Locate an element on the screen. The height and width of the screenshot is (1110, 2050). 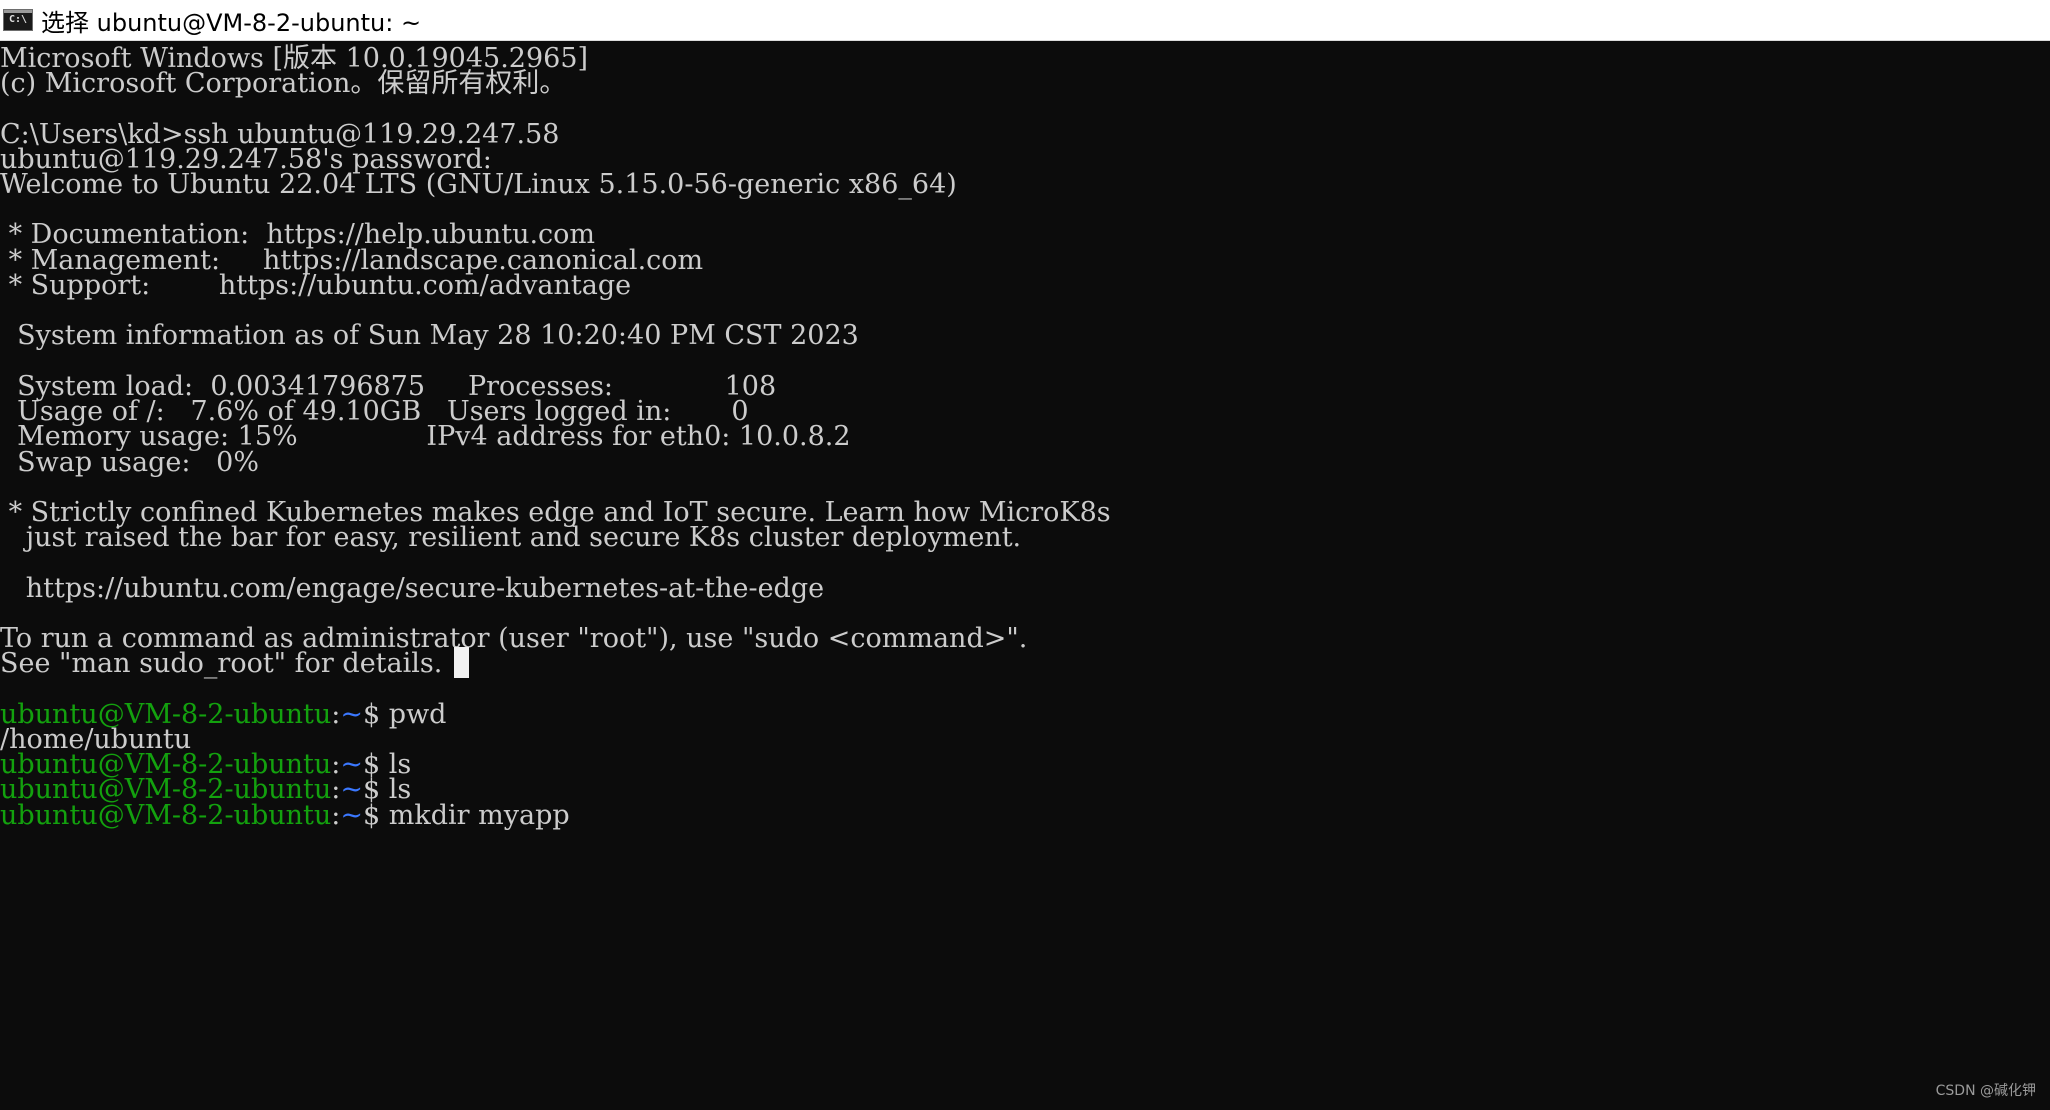
command-text: mkdir myapp is located at coordinates (479, 815).